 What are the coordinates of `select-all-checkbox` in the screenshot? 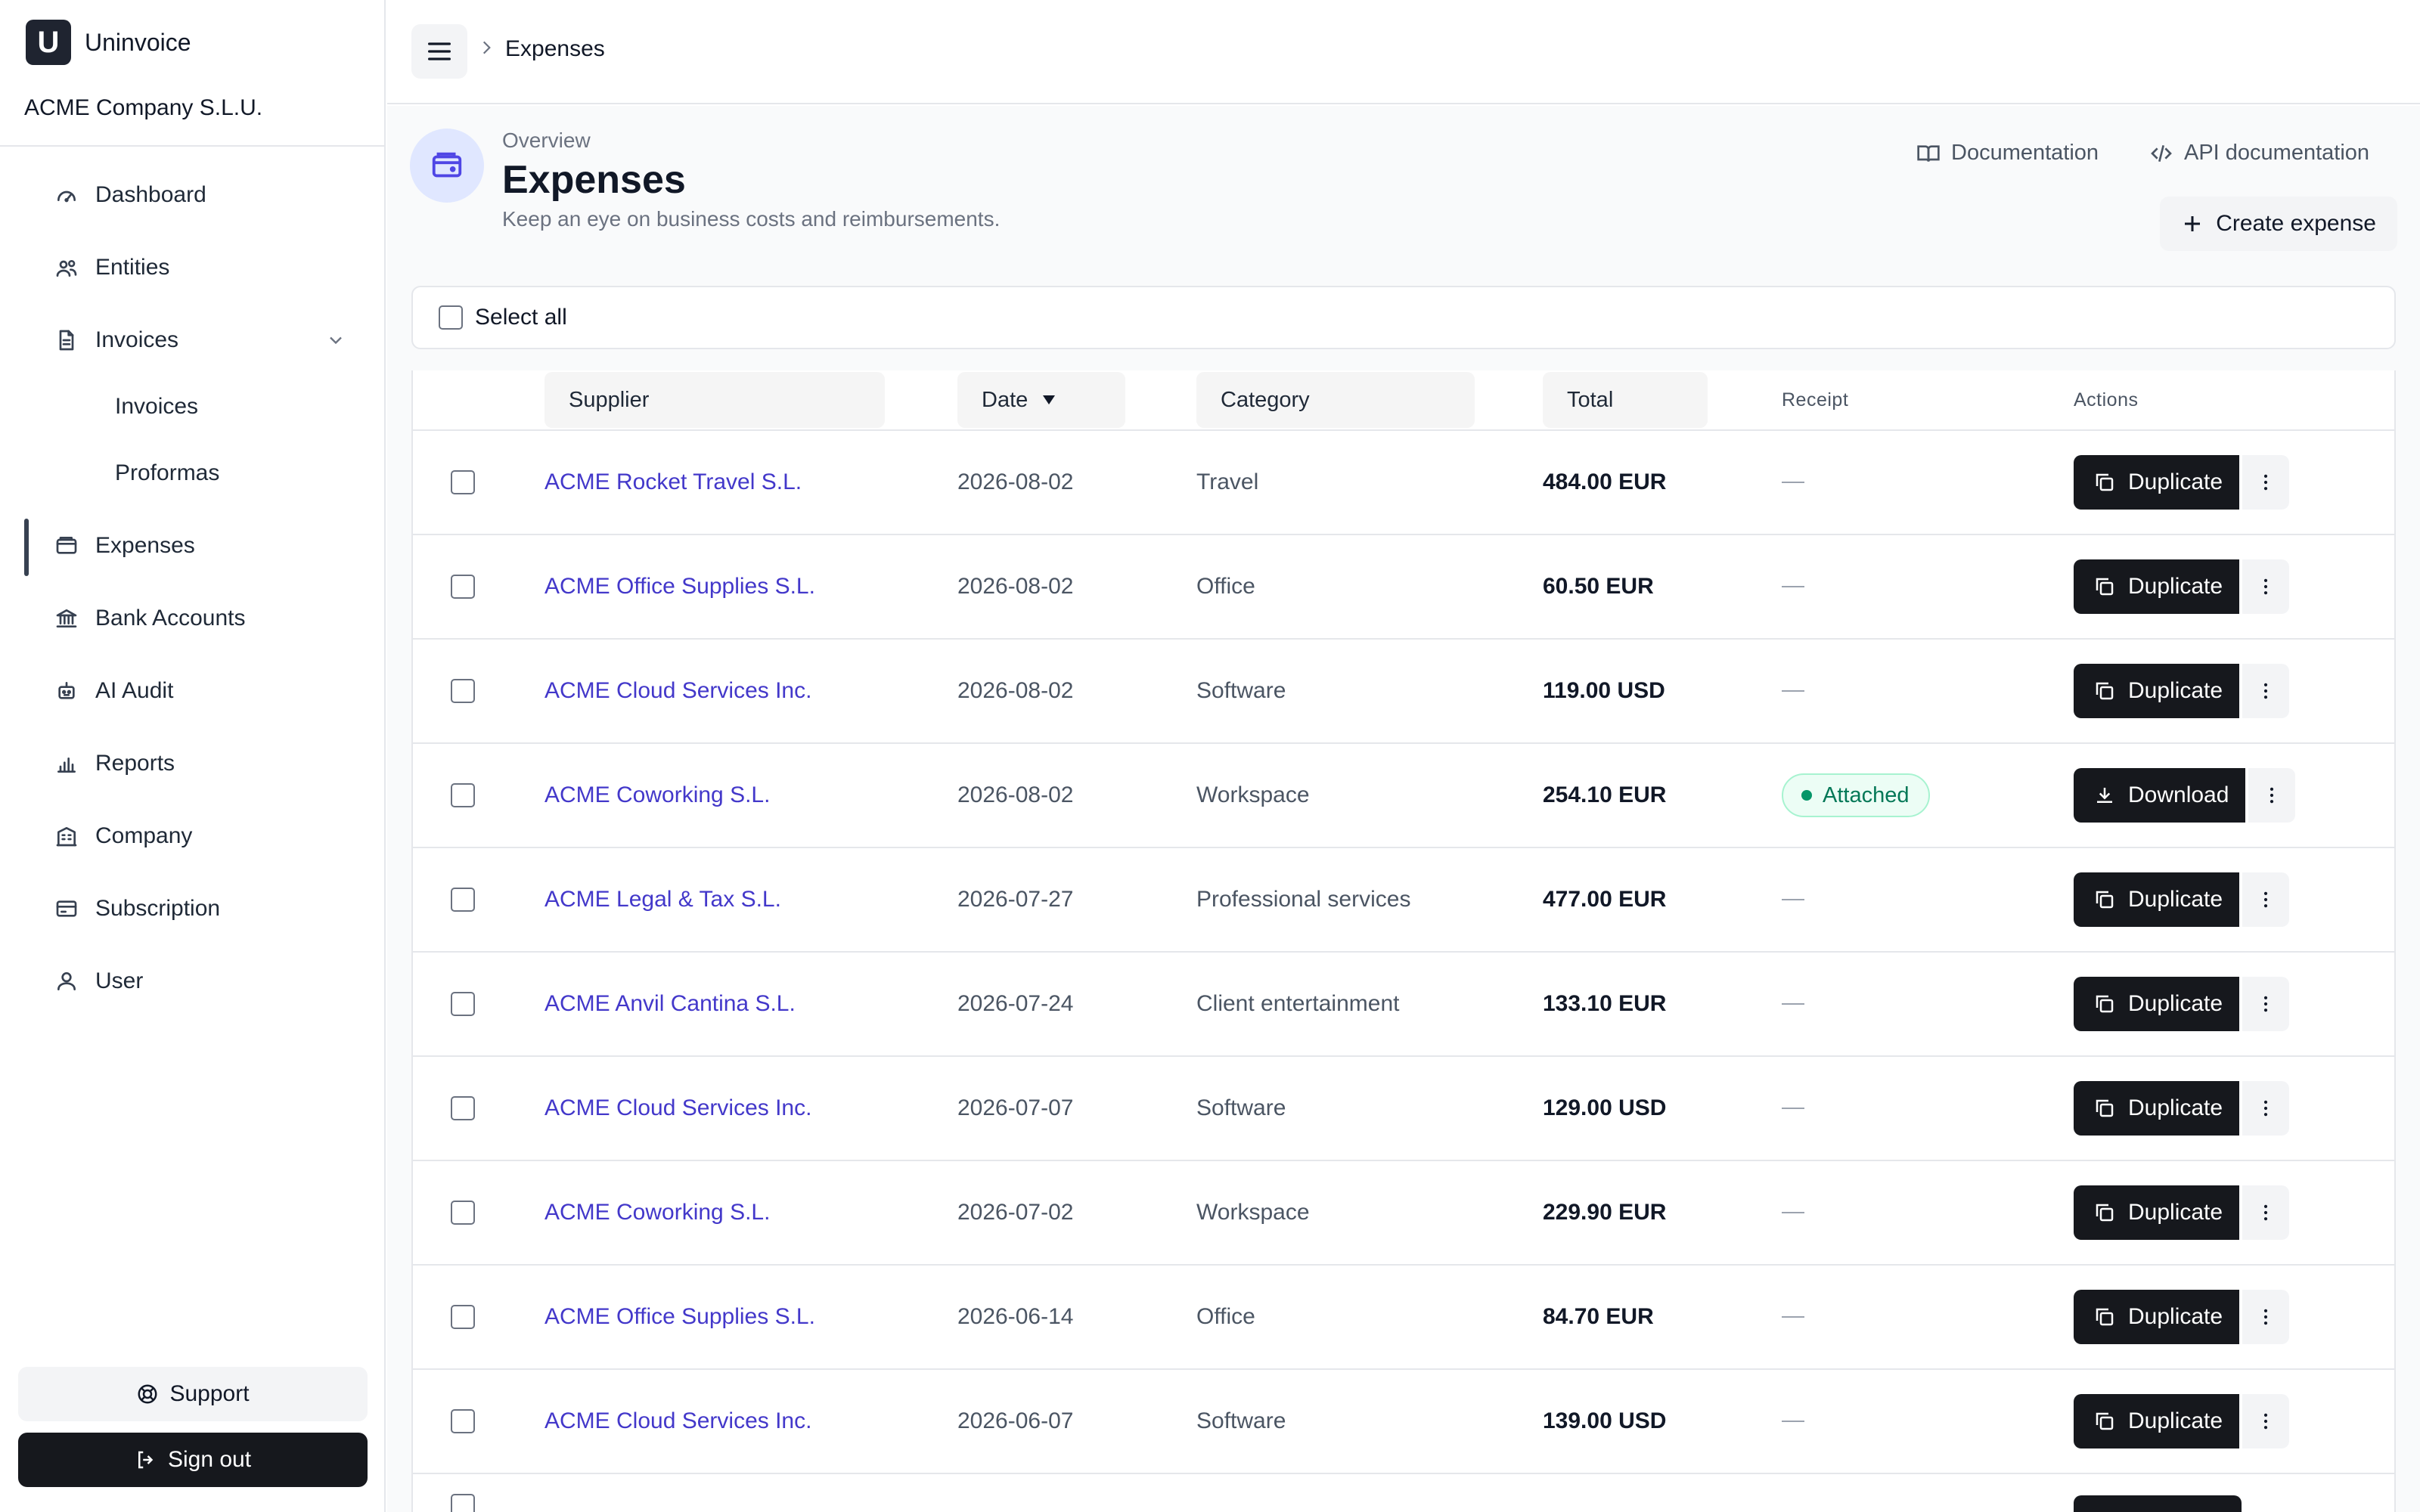 It's located at (451, 317).